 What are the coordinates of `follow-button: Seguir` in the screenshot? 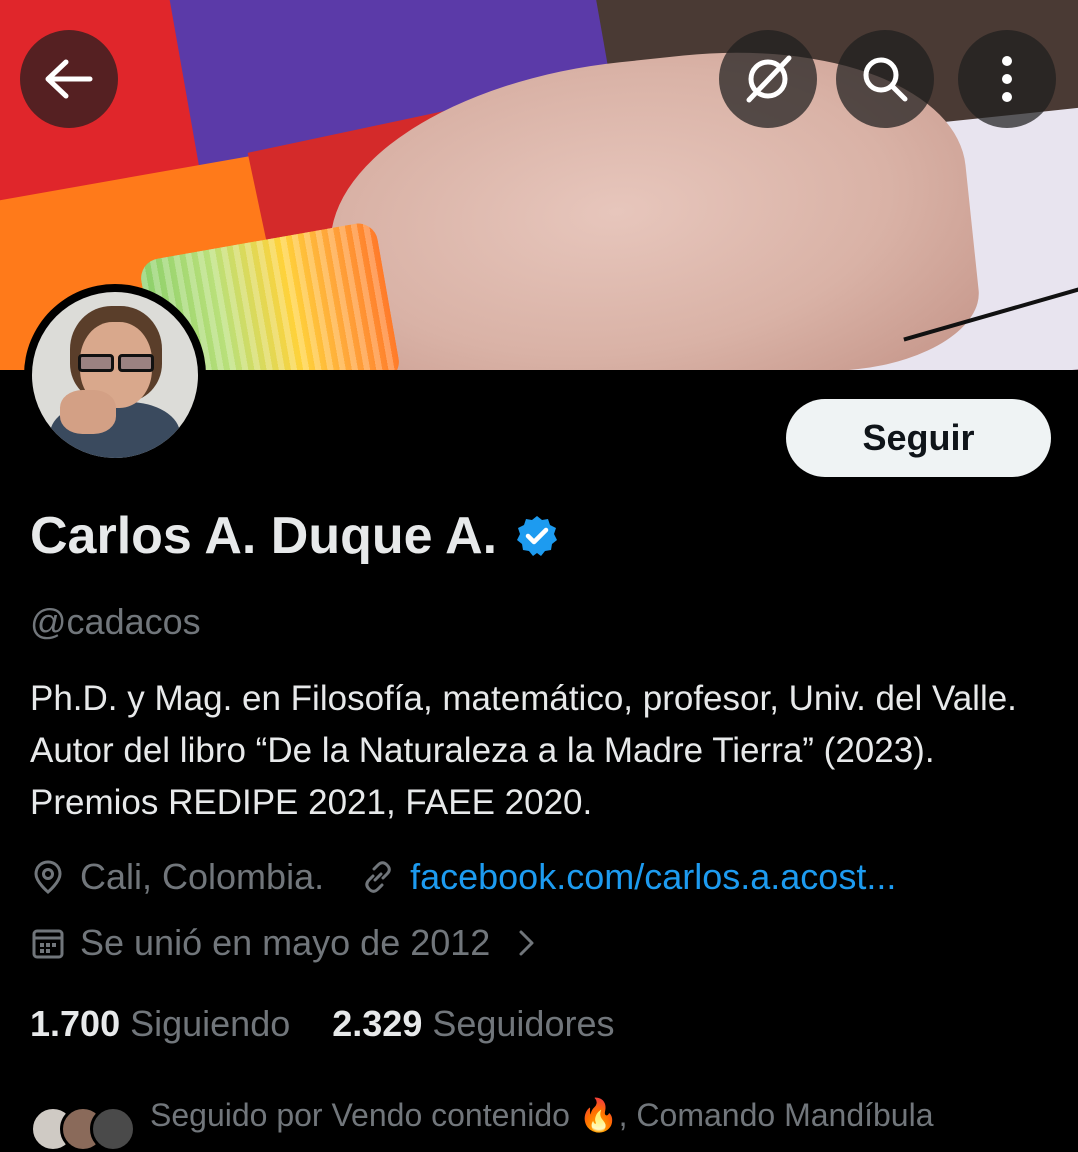 It's located at (918, 438).